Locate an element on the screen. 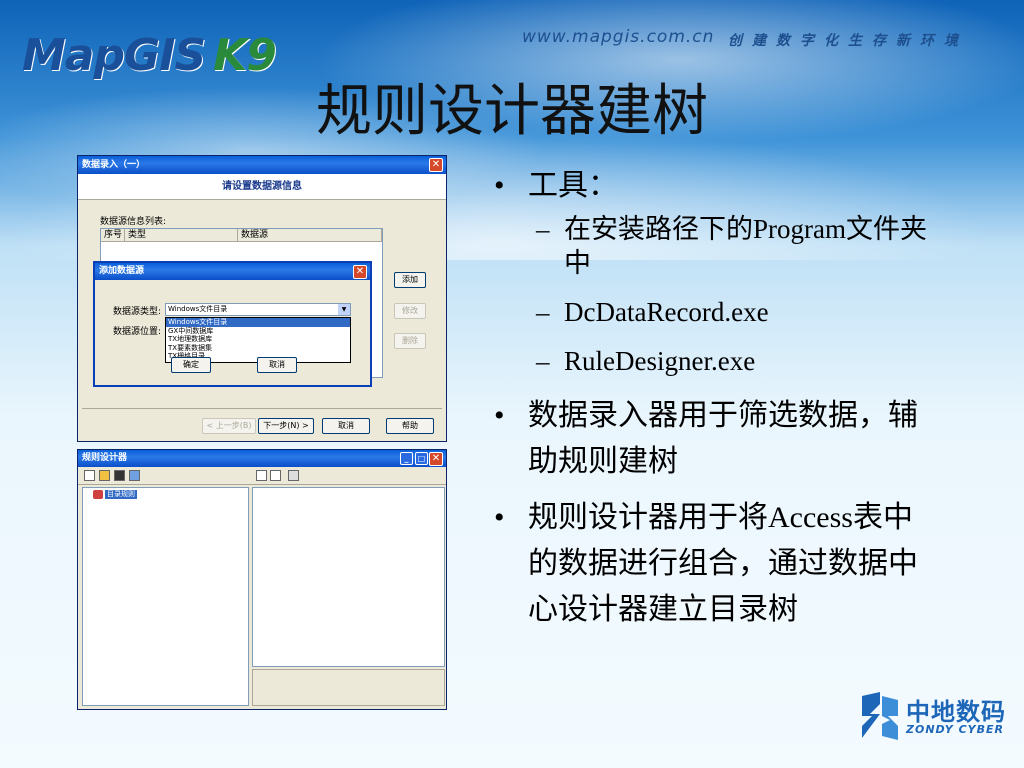 This screenshot has height=768, width=1024. toolbar is located at coordinates (262, 476).